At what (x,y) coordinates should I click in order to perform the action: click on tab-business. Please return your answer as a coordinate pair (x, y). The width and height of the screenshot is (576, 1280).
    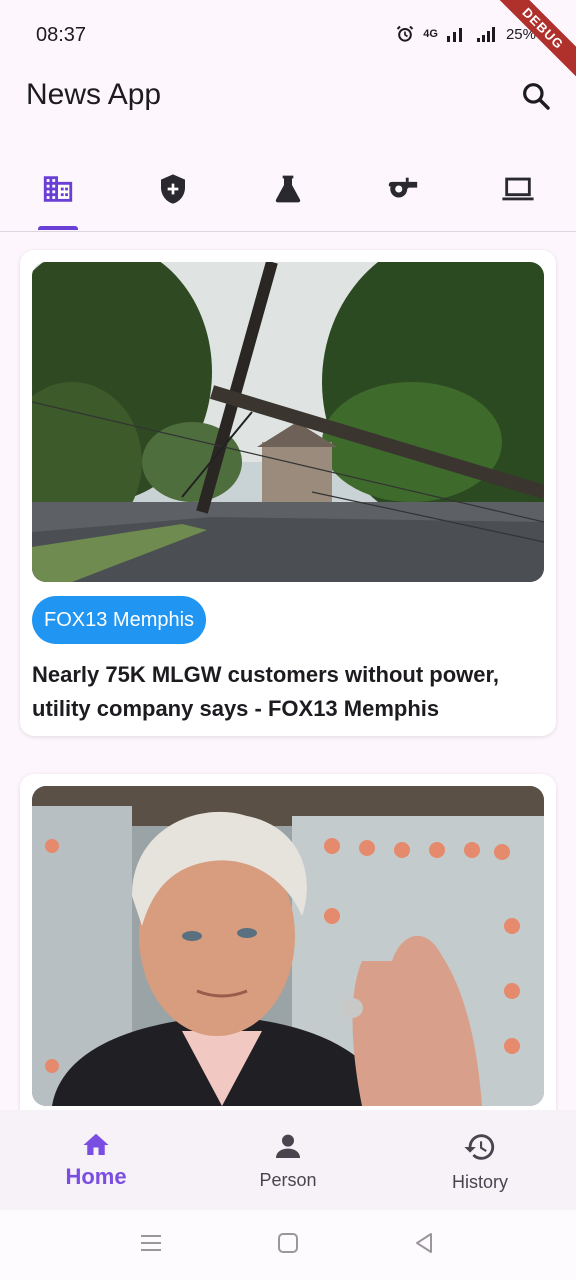
    Looking at the image, I should click on (57, 190).